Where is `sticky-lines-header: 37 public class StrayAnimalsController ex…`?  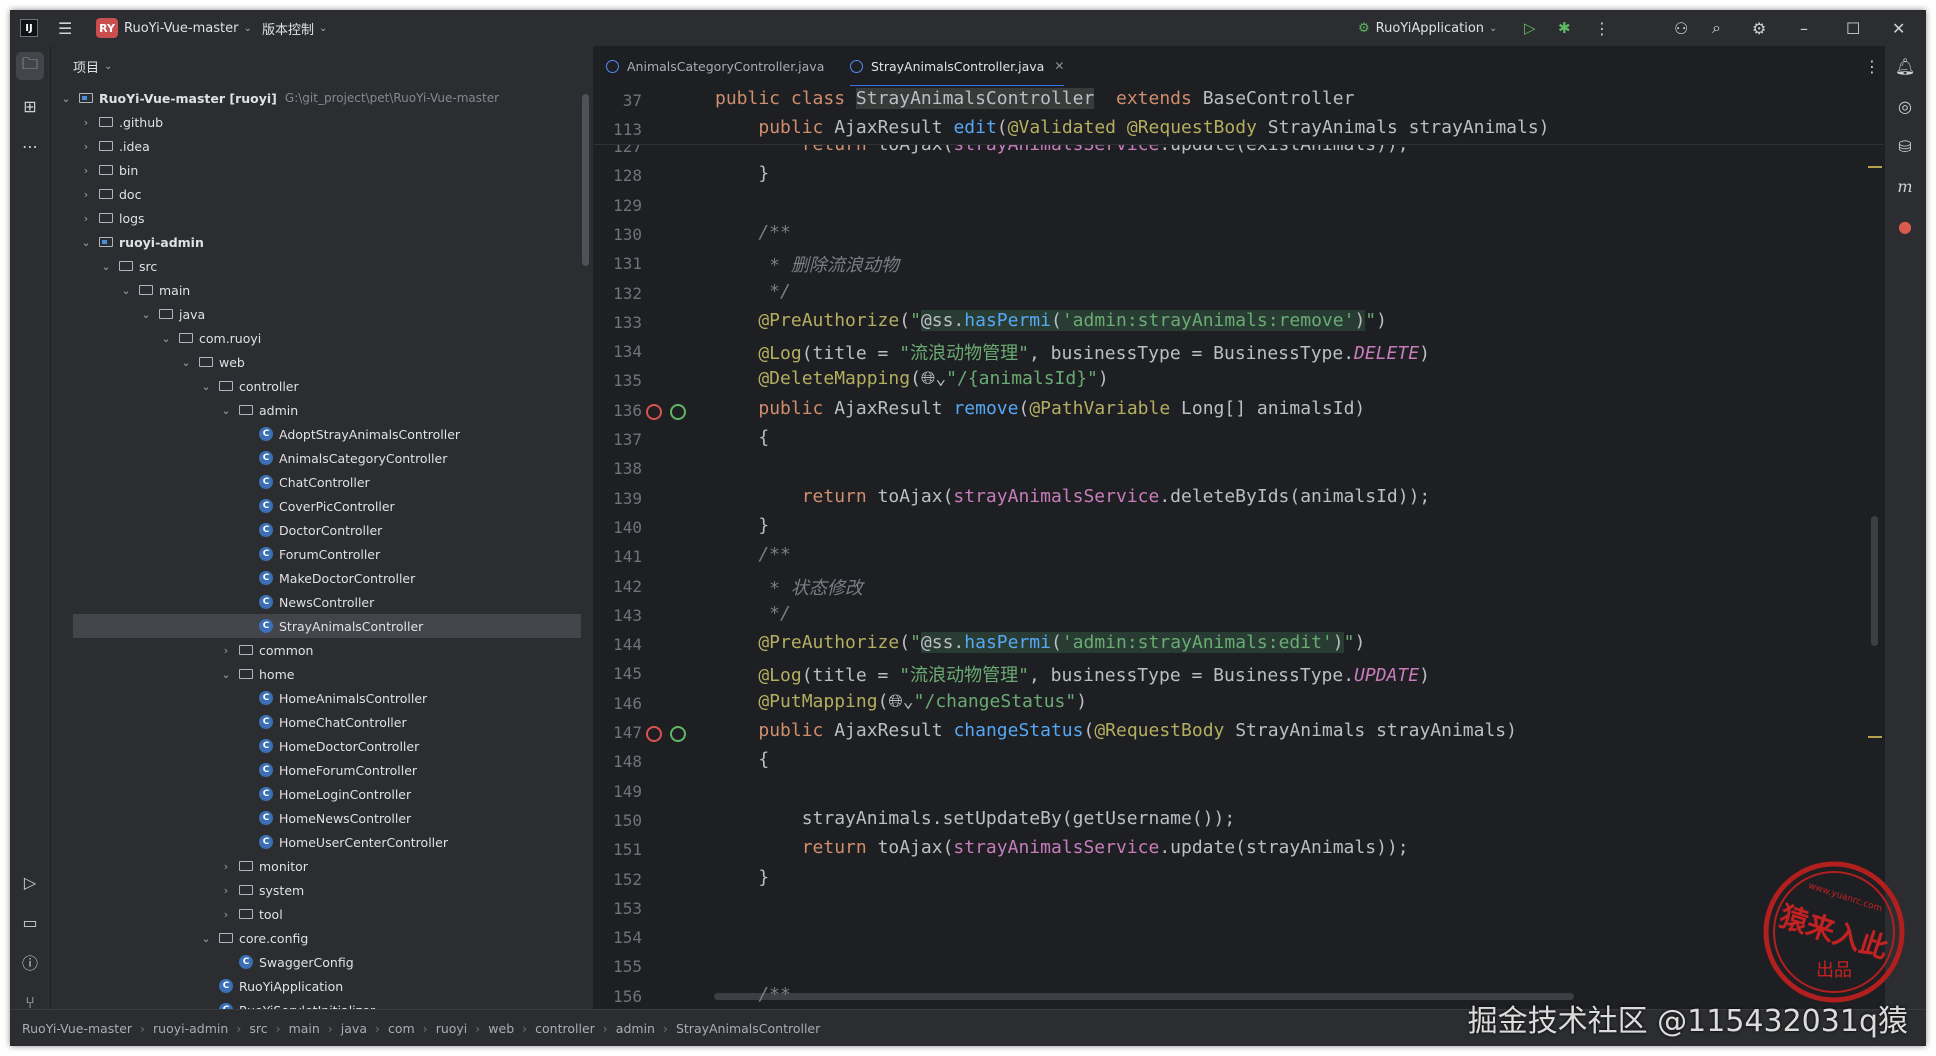 sticky-lines-header: 37 public class StrayAnimalsController ex… is located at coordinates (1239, 115).